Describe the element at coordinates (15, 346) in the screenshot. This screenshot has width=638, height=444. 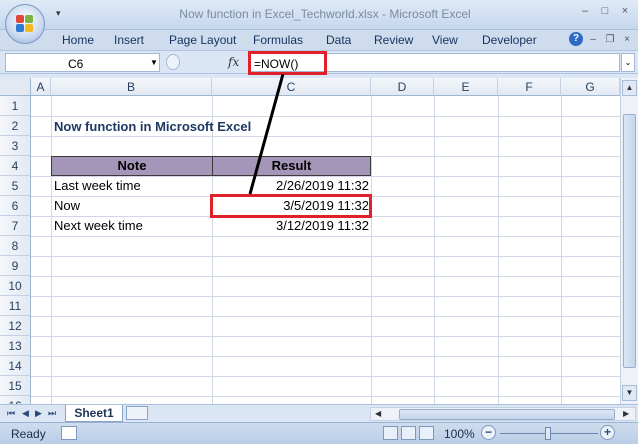
I see `row-header: 13` at that location.